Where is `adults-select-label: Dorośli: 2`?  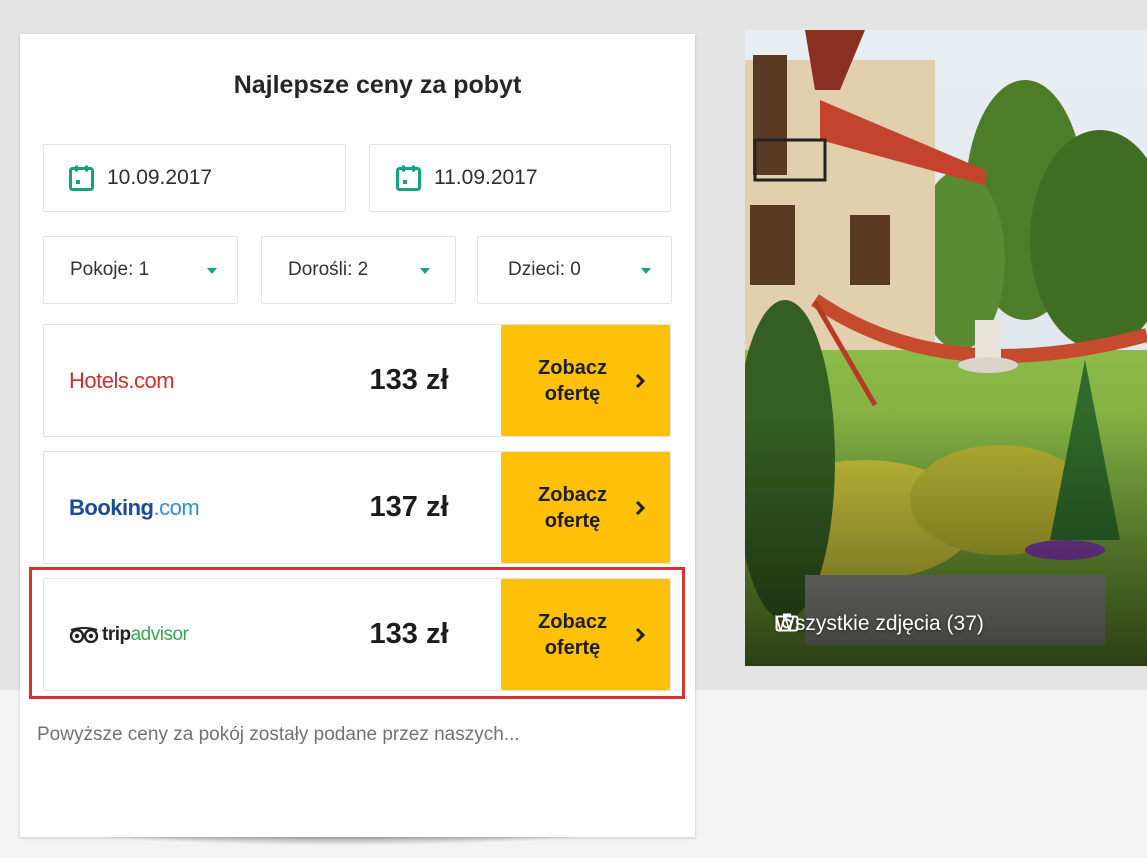
adults-select-label: Dorośli: 2 is located at coordinates (328, 269).